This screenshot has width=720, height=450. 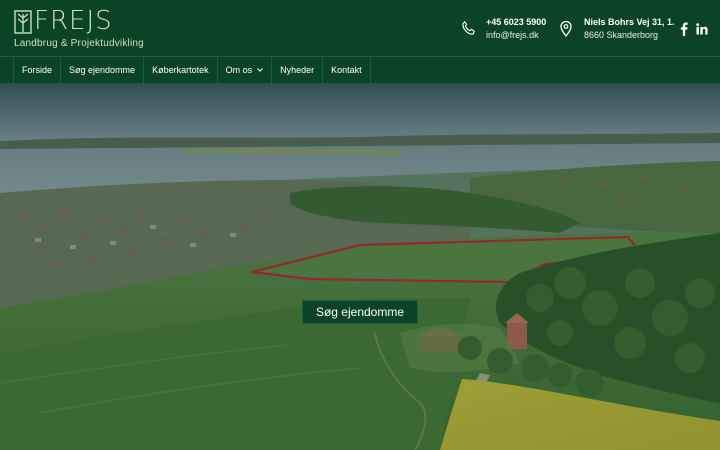 What do you see at coordinates (516, 22) in the screenshot?
I see `phone-number: +45 6023 5900` at bounding box center [516, 22].